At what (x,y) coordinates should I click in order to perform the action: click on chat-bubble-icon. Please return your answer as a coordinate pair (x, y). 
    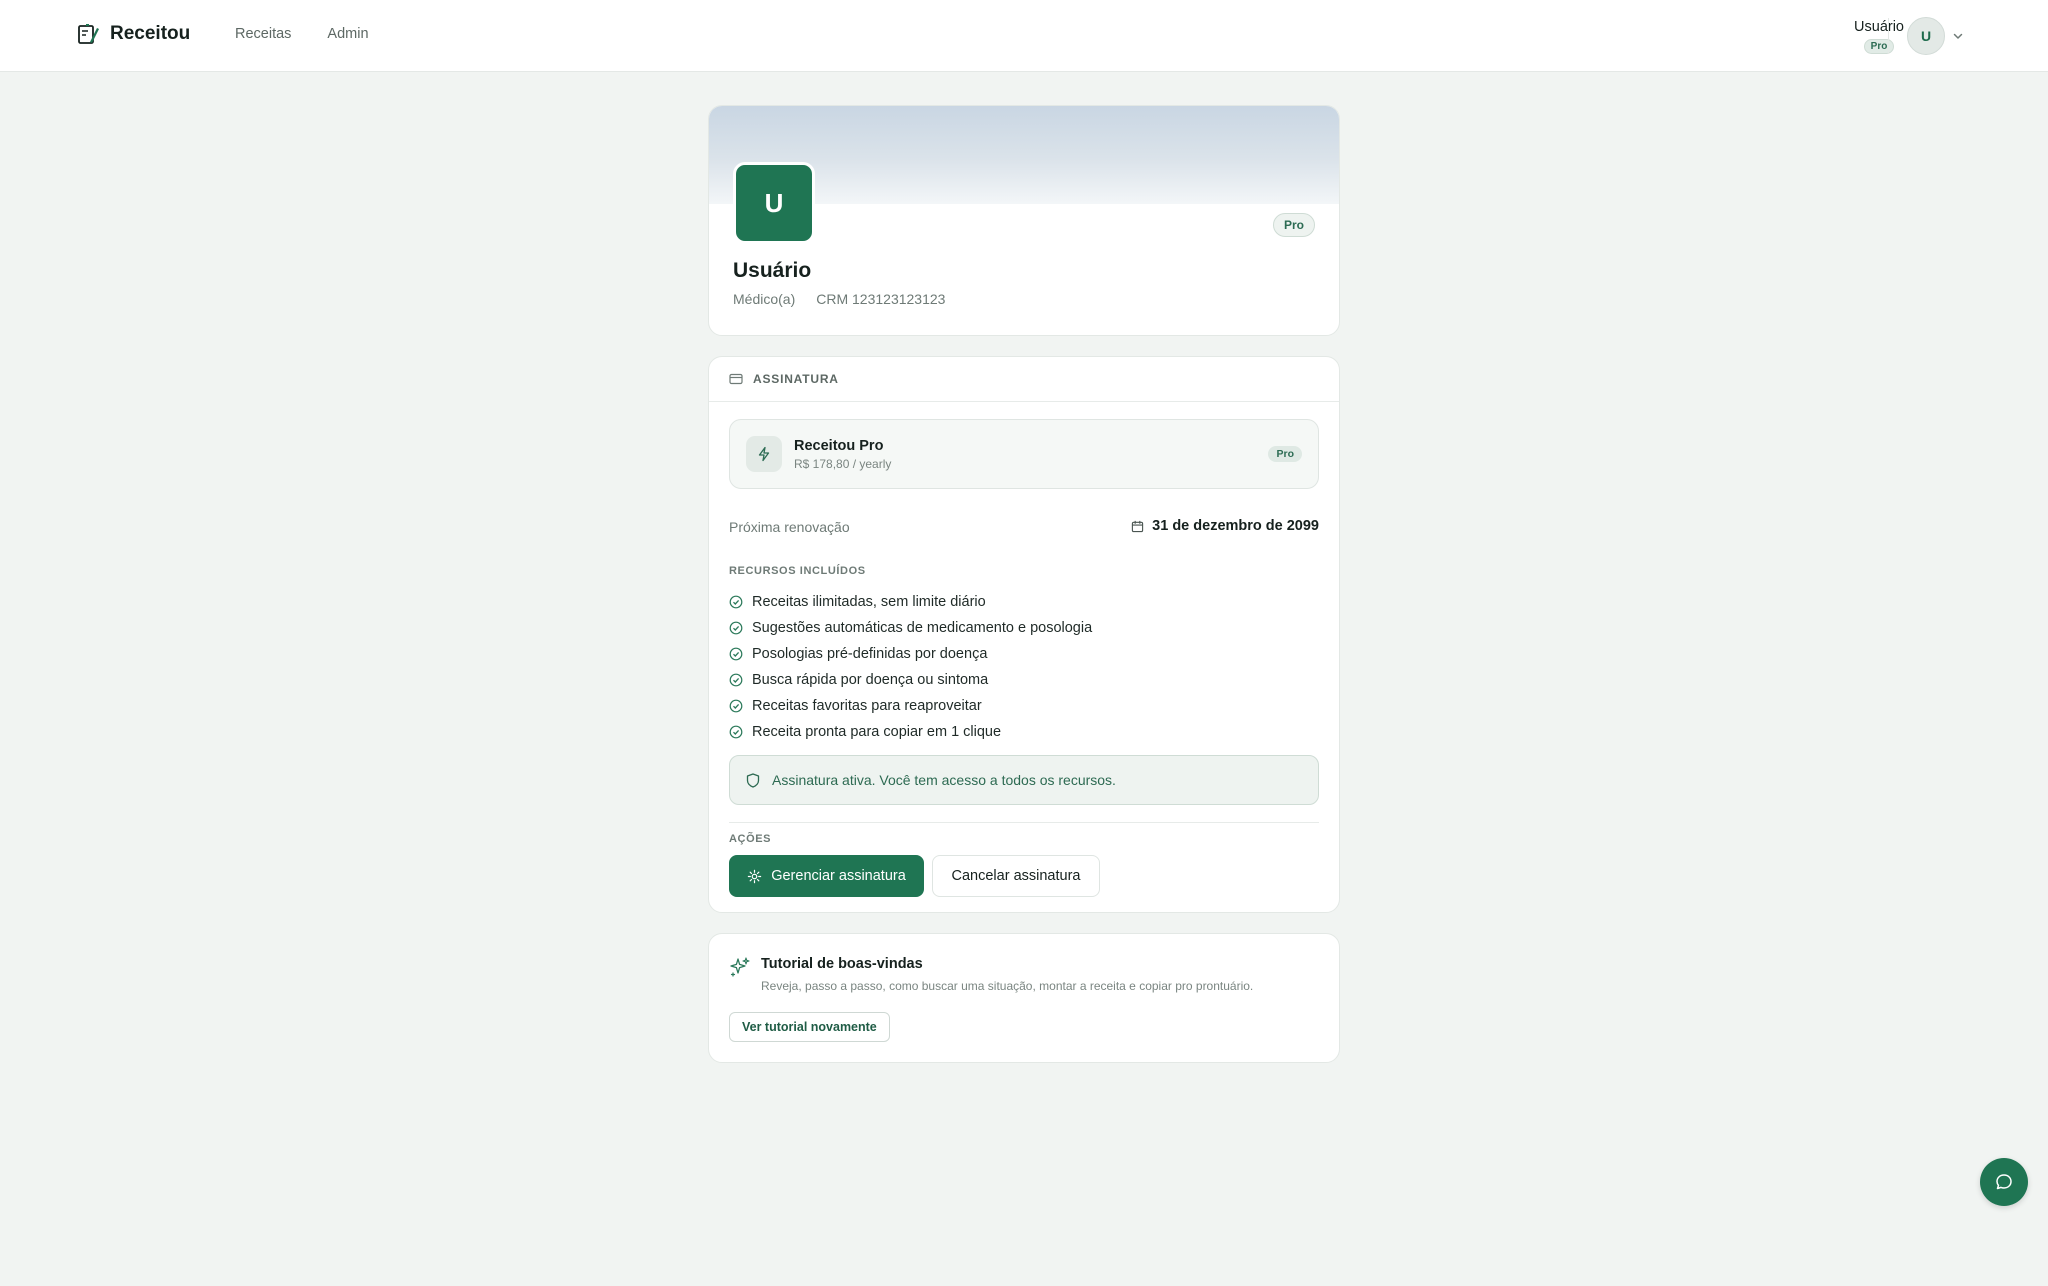
    Looking at the image, I should click on (2004, 1182).